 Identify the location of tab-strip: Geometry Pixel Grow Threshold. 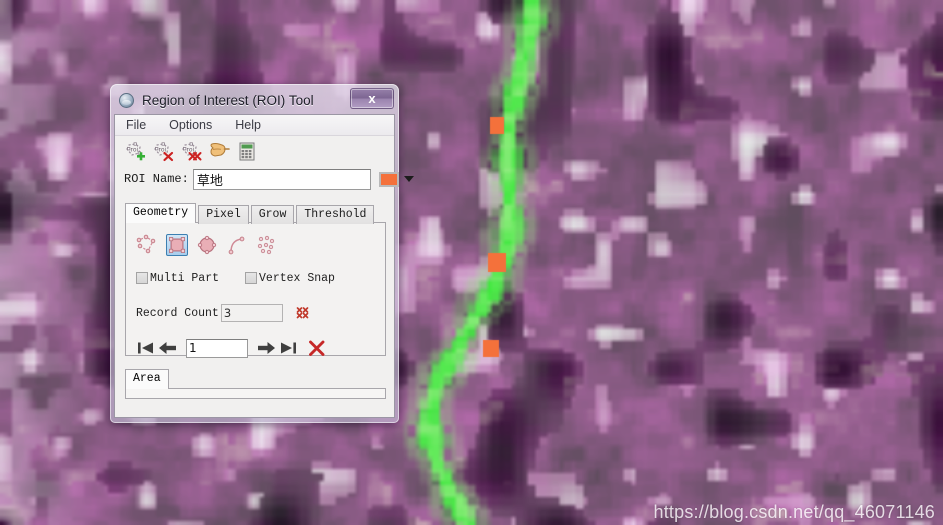
(255, 213).